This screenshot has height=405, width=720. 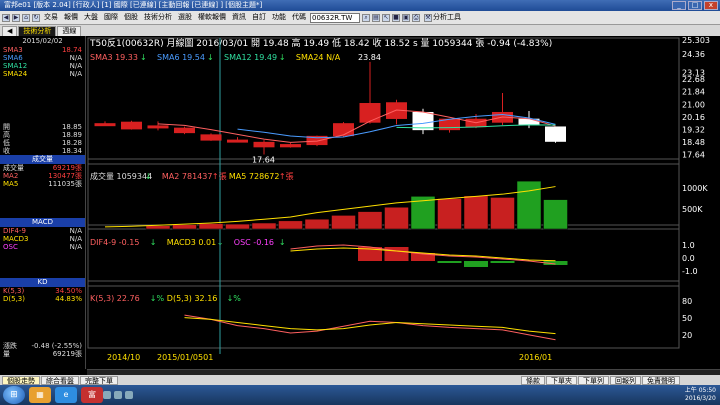 What do you see at coordinates (185, 357) in the screenshot?
I see `time-axis-label: 2015/01/0501` at bounding box center [185, 357].